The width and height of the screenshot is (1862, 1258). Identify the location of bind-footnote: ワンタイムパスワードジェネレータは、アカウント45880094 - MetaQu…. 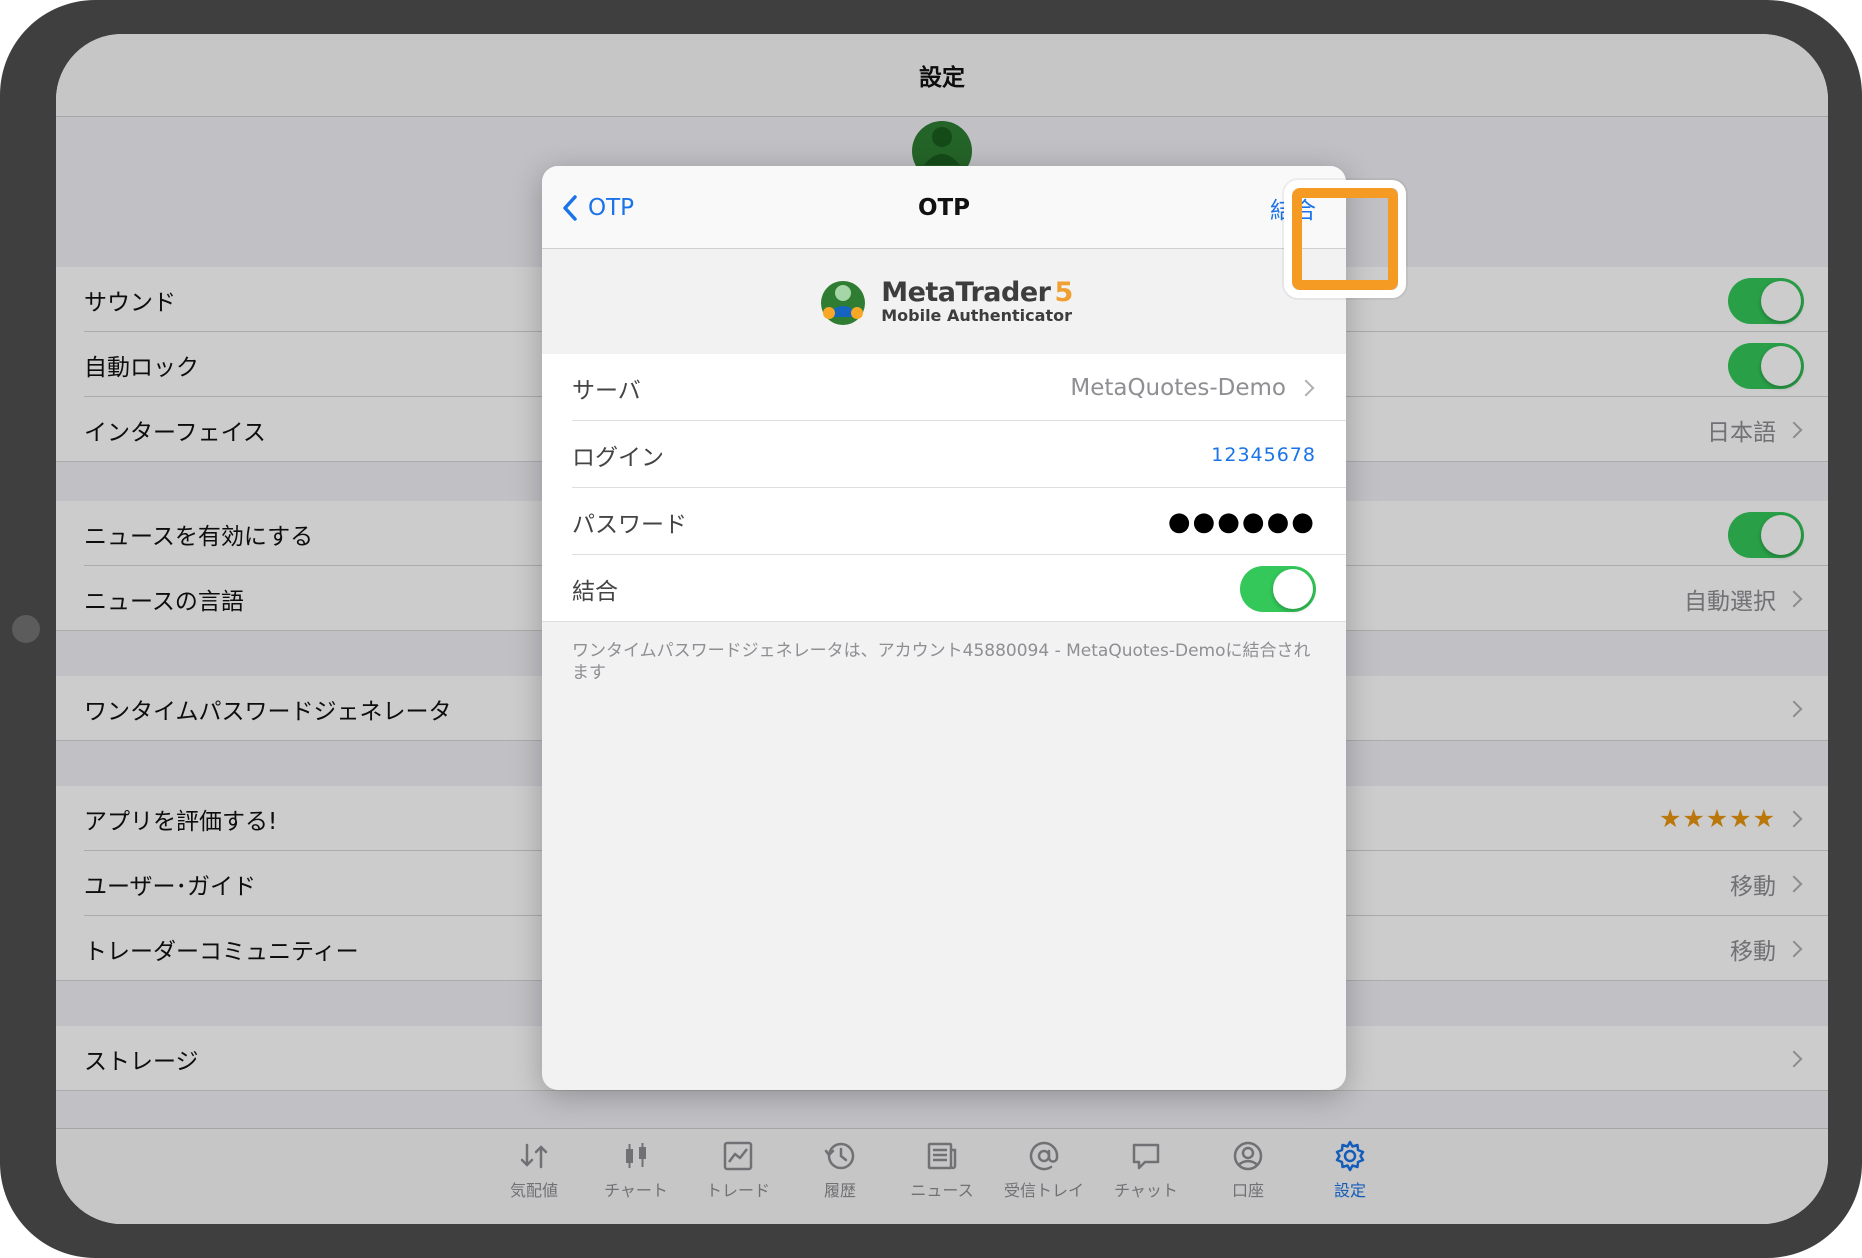
(941, 662).